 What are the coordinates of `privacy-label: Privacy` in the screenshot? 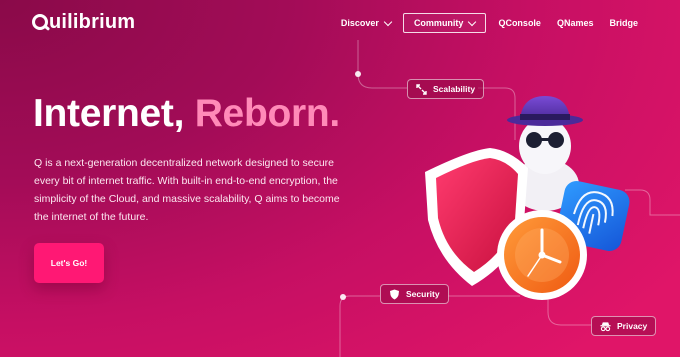 It's located at (632, 326).